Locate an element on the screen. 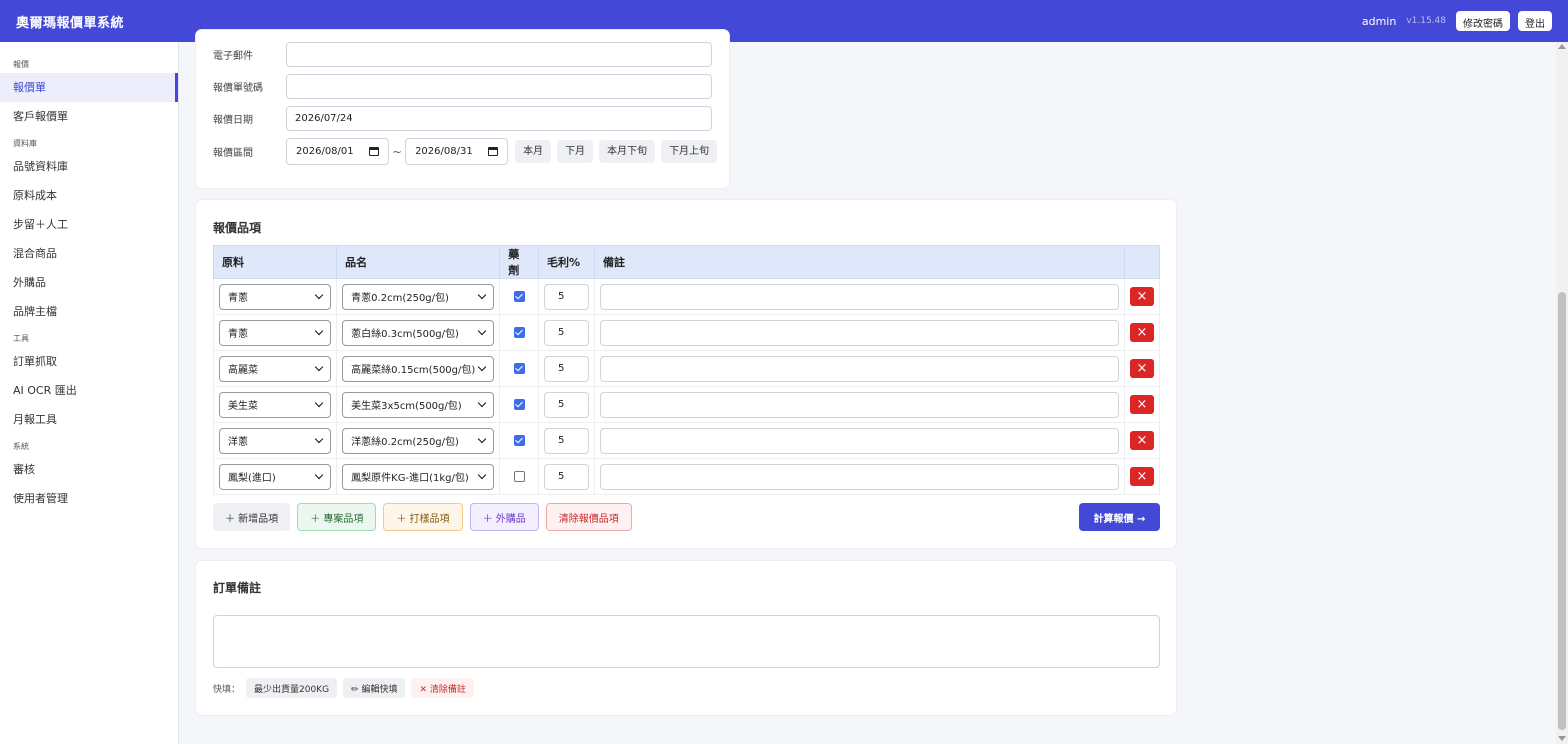 The width and height of the screenshot is (1568, 744). sidebar-item-quote: 報價單 is located at coordinates (89, 87).